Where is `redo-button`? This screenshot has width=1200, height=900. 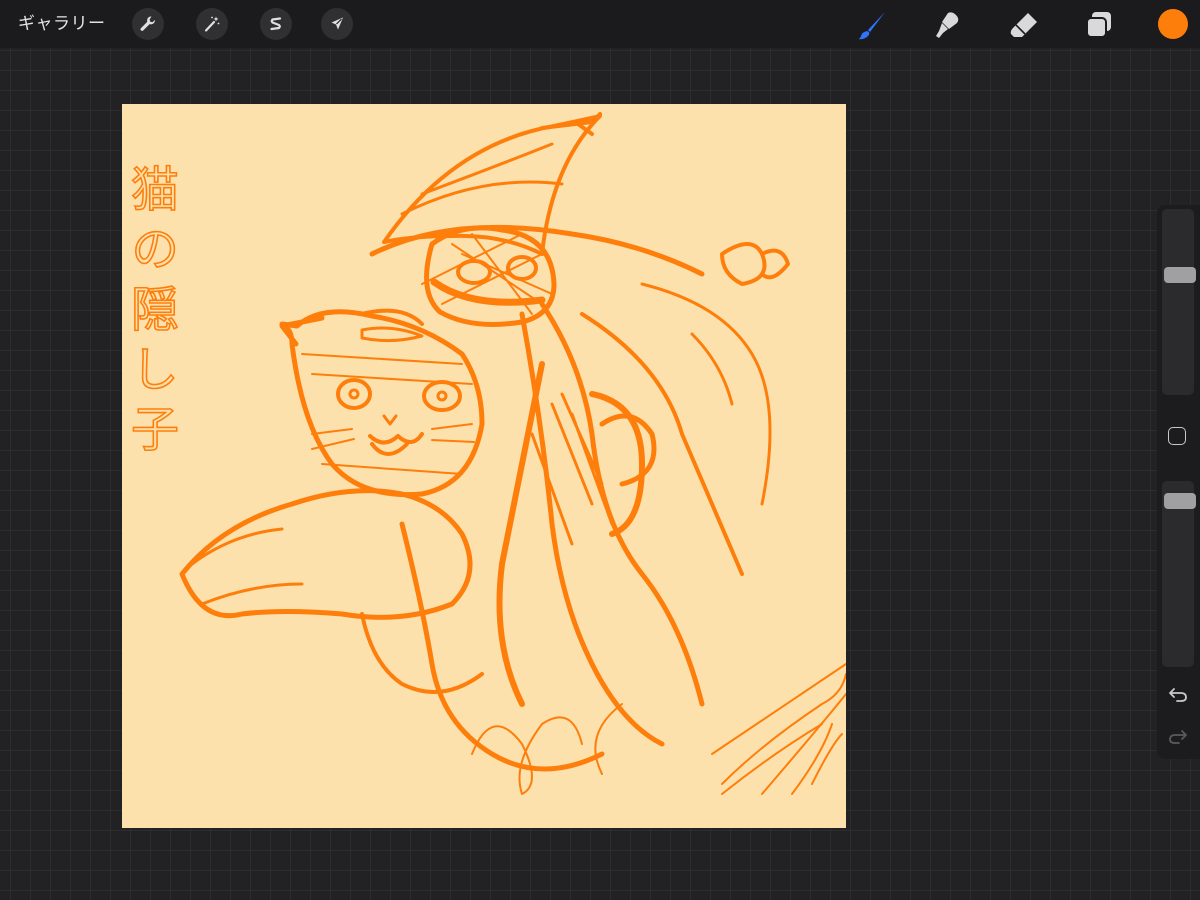
redo-button is located at coordinates (1178, 736).